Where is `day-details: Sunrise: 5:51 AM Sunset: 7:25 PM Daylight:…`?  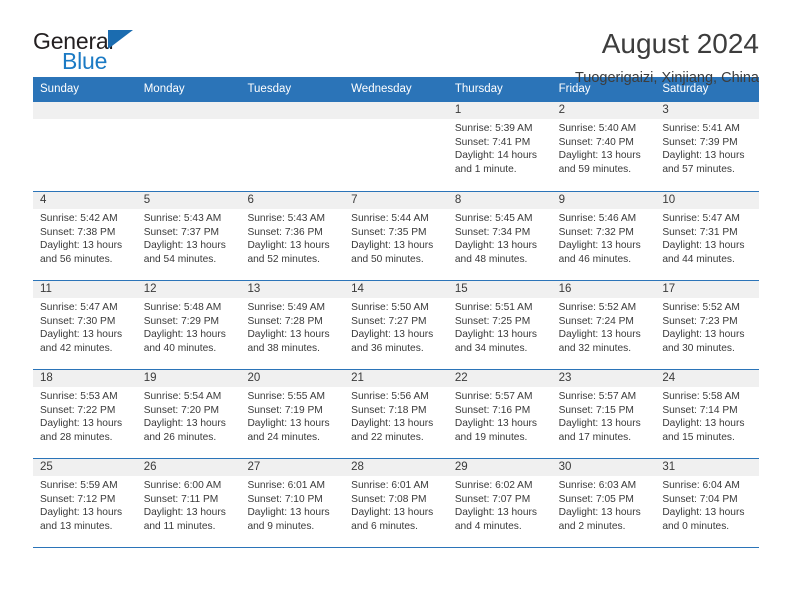
day-details: Sunrise: 5:51 AM Sunset: 7:25 PM Daylight:… is located at coordinates (500, 326).